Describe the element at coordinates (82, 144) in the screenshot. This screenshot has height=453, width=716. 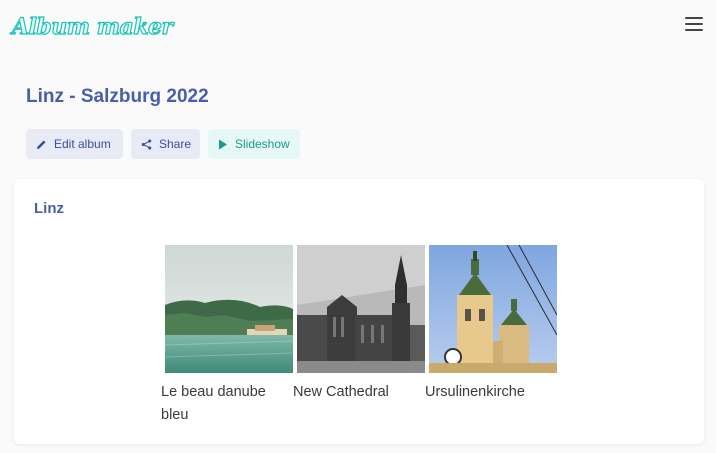
I see `edit-album-label: Edit album` at that location.